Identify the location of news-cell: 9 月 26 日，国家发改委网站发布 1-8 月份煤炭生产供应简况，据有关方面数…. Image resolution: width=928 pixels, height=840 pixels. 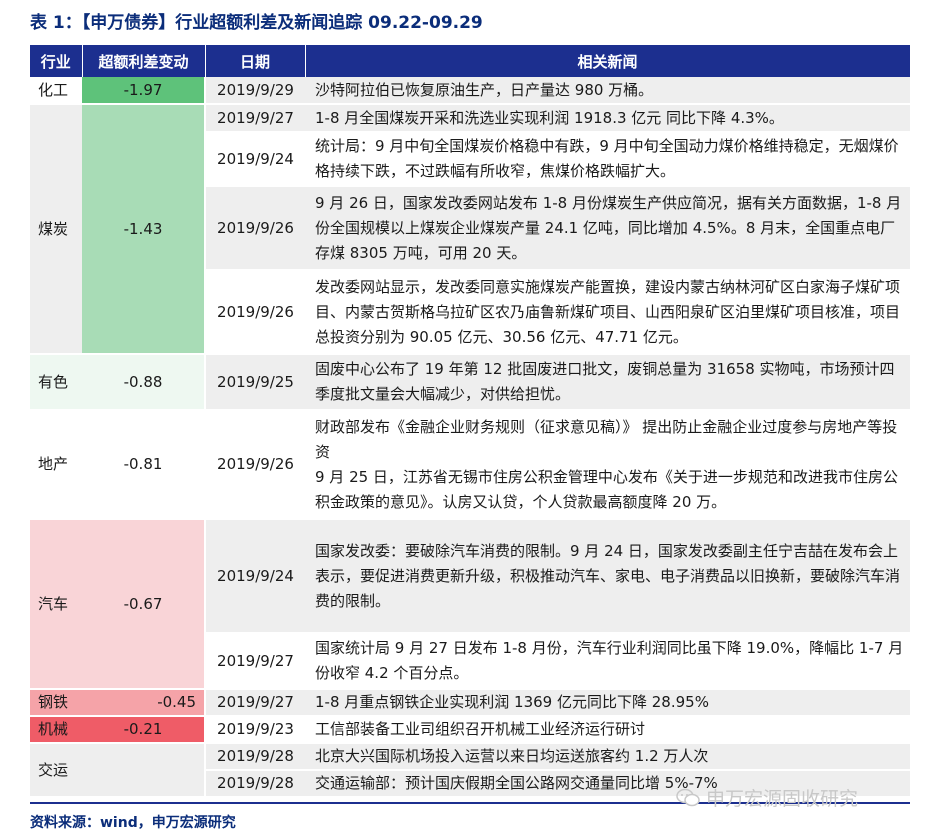
(607, 228).